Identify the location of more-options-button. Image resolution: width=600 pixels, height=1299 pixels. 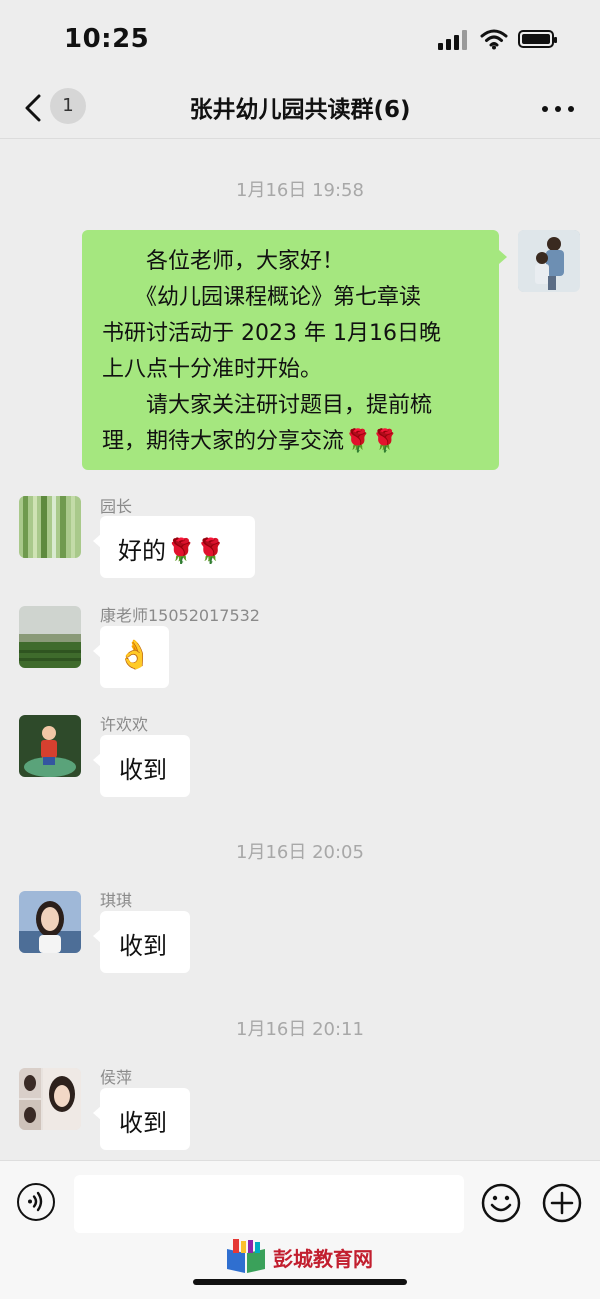
(558, 108).